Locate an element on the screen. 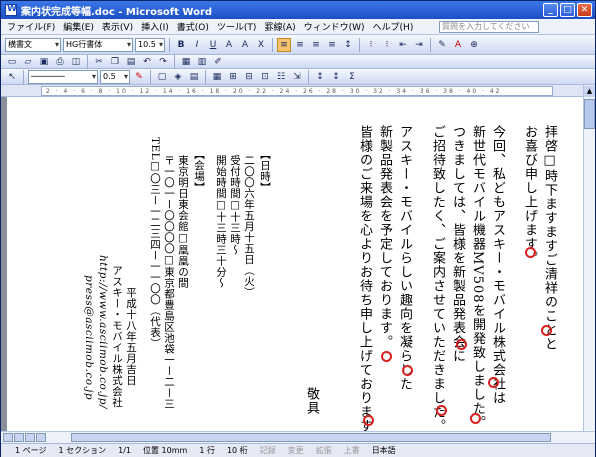 This screenshot has width=596, height=457. table-icon: ▦ is located at coordinates (186, 62).